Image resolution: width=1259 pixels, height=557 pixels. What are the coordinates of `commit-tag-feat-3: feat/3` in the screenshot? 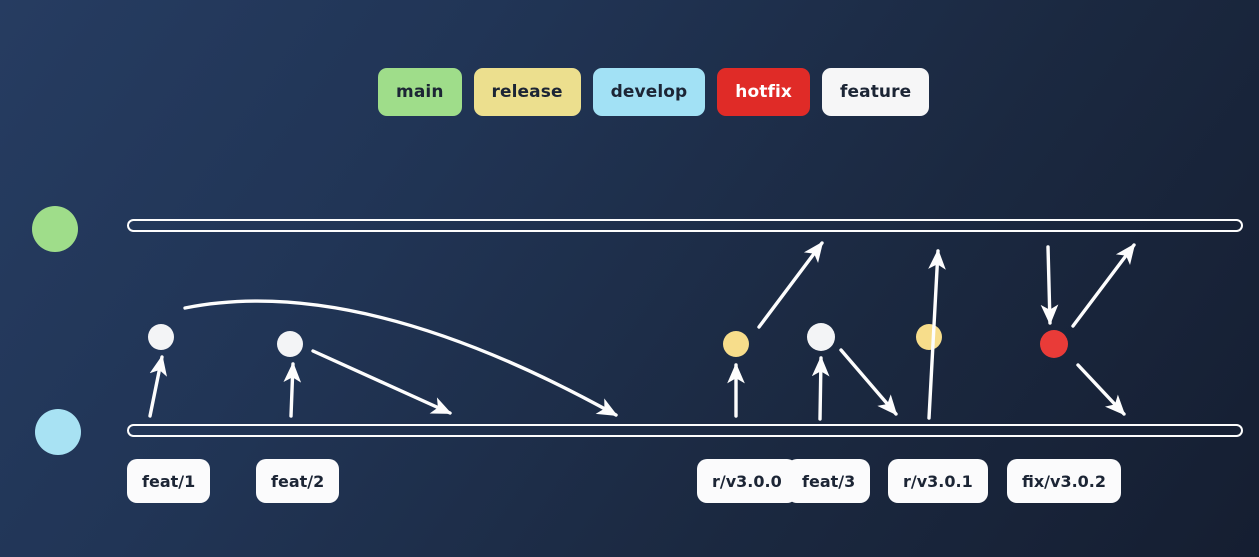 It's located at (829, 481).